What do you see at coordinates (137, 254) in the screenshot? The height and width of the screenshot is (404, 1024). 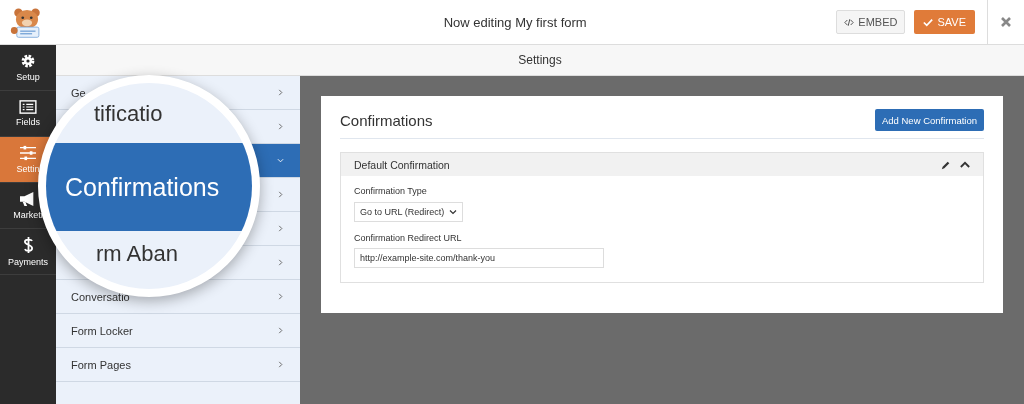 I see `magnified-menu-item-label: rm Aban` at bounding box center [137, 254].